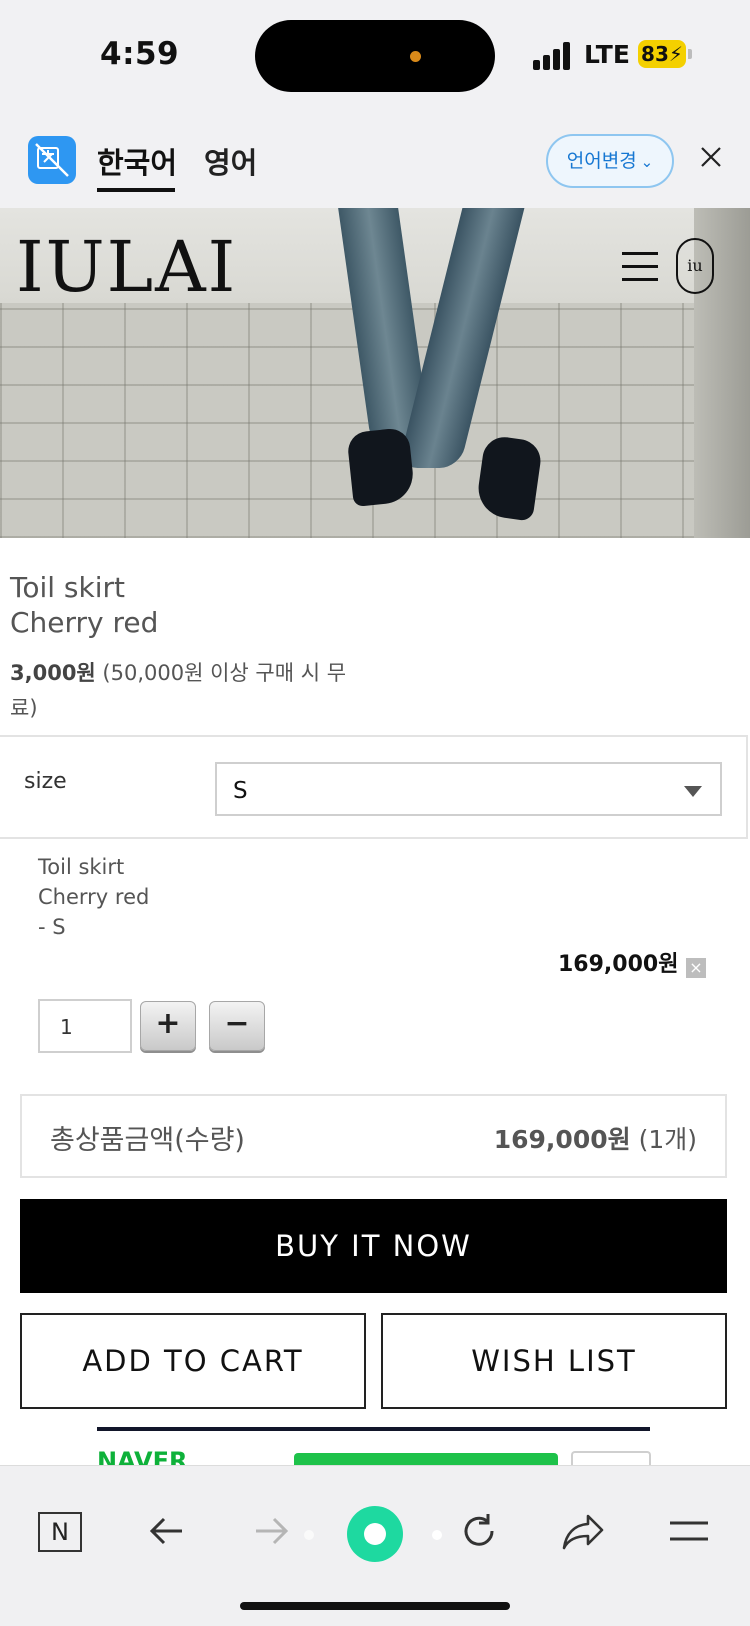 Image resolution: width=750 pixels, height=1626 pixels. Describe the element at coordinates (52, 160) in the screenshot. I see `translate-icon` at that location.